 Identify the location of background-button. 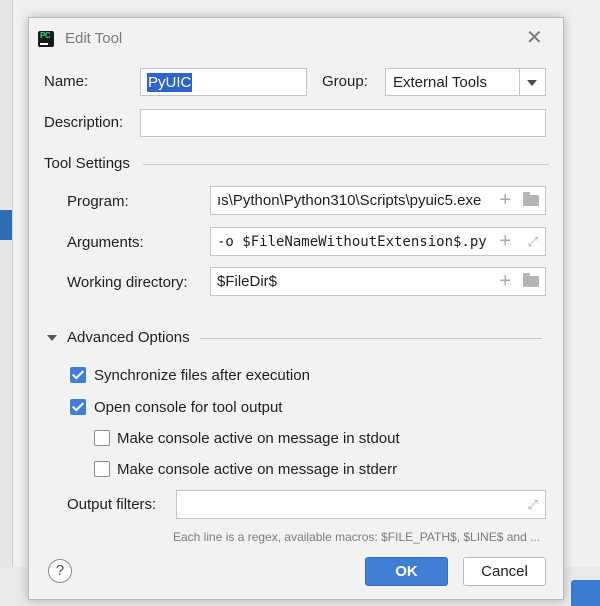
(585, 593).